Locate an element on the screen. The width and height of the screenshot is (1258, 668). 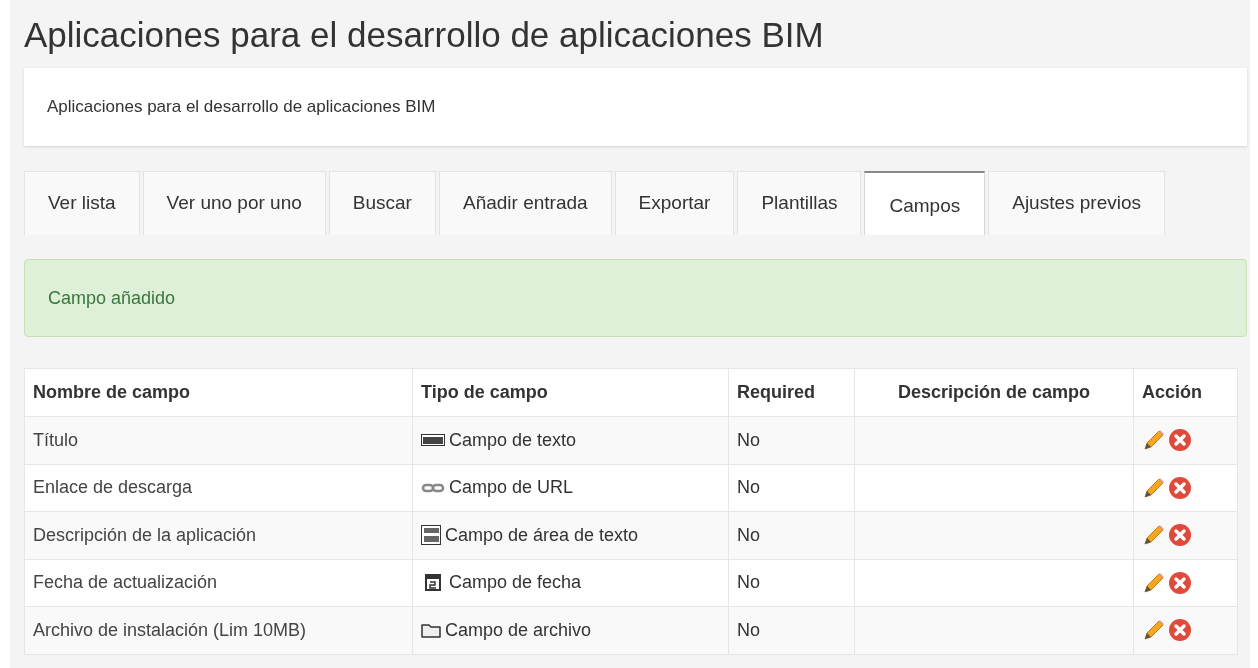
column-header: Descripción de campo is located at coordinates (994, 392).